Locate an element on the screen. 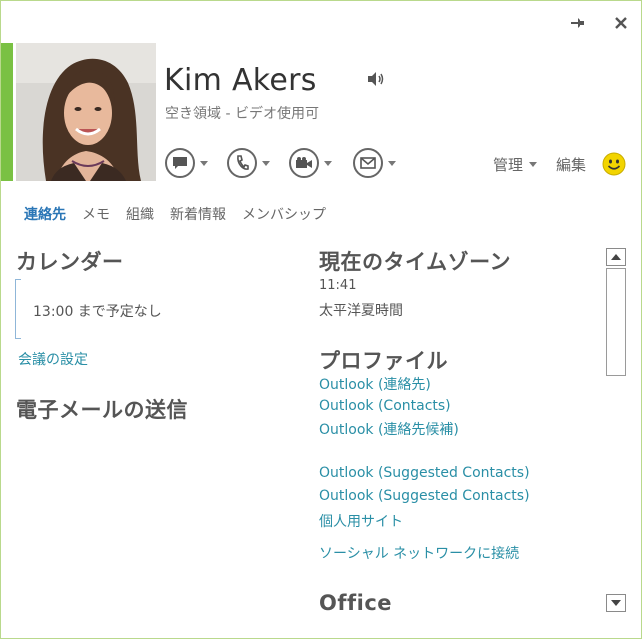  scrollbar-thumb is located at coordinates (616, 322).